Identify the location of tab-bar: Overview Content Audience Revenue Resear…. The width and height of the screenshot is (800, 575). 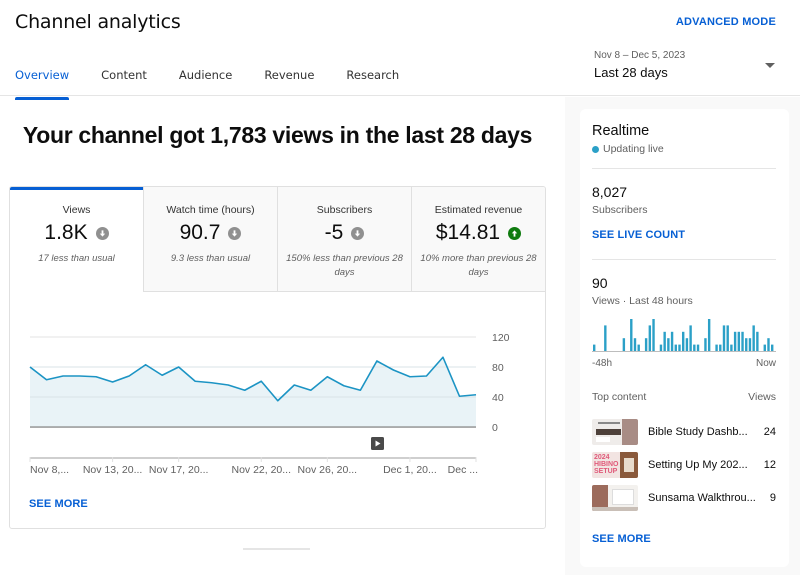
(223, 84).